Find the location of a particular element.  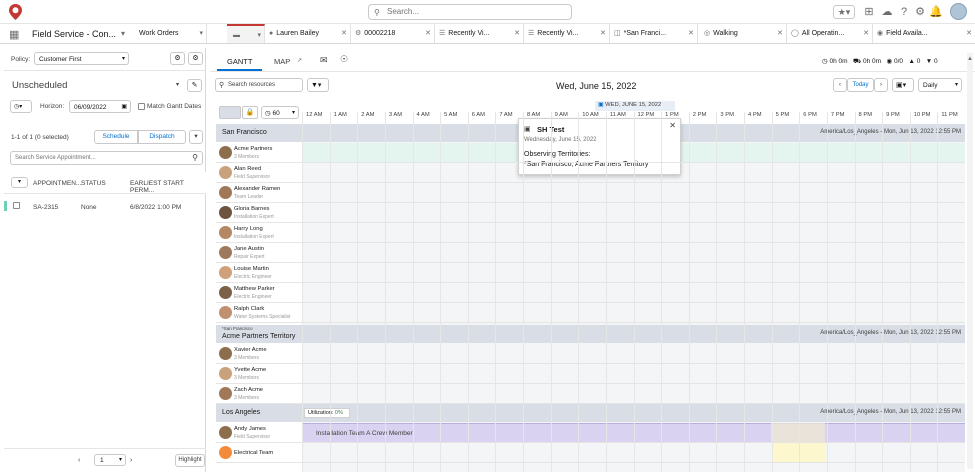

bell-icon: 🔔 is located at coordinates (936, 12).